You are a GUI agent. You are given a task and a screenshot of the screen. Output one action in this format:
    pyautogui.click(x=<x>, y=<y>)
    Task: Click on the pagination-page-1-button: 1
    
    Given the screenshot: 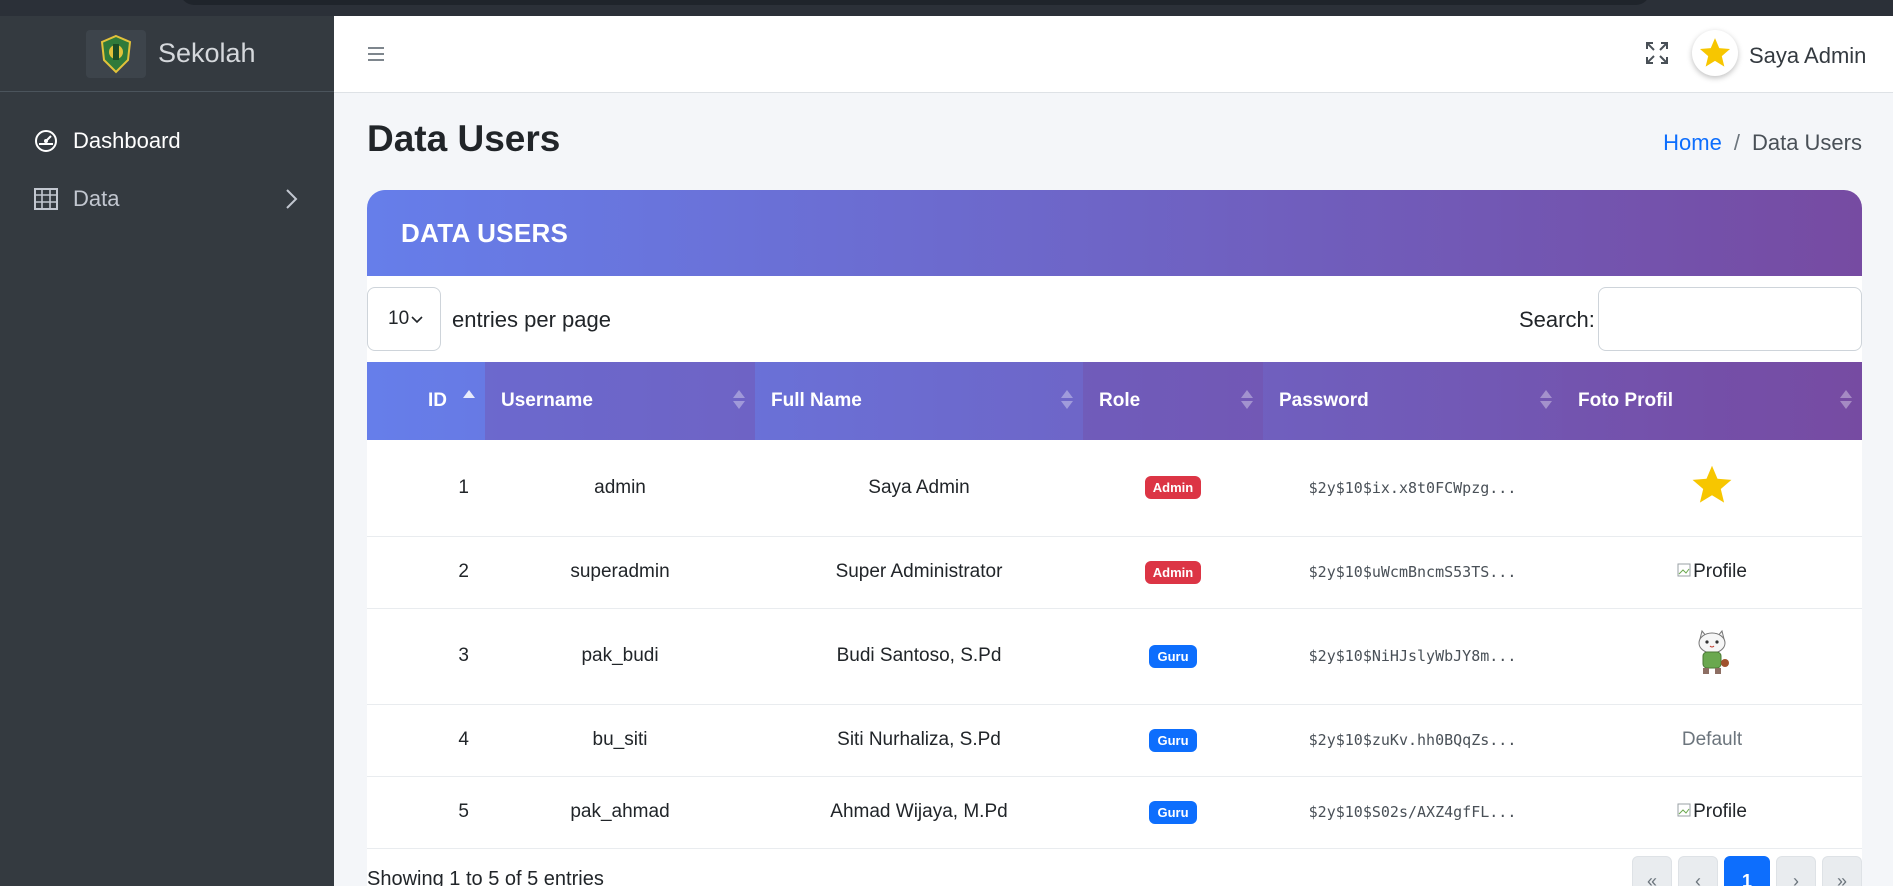 What is the action you would take?
    pyautogui.click(x=1747, y=871)
    